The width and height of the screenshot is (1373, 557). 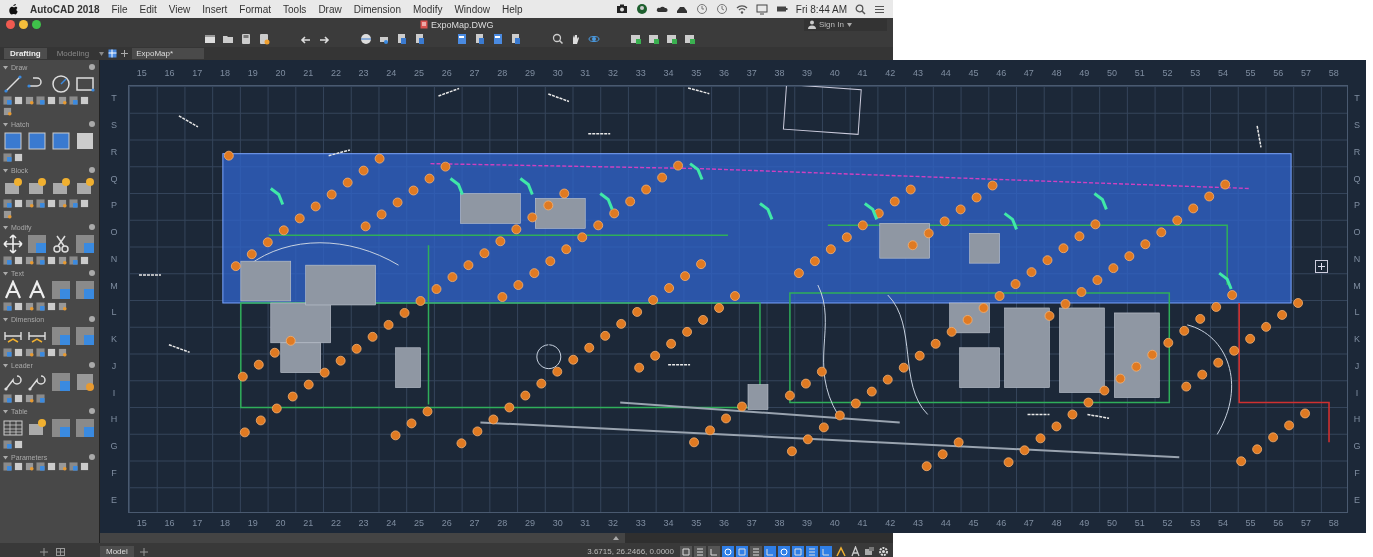 I want to click on move-icon, so click(x=13, y=244).